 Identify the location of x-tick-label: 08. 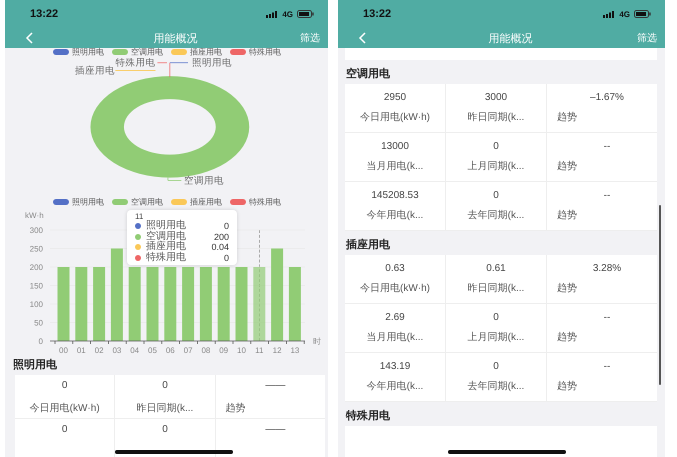
(205, 350).